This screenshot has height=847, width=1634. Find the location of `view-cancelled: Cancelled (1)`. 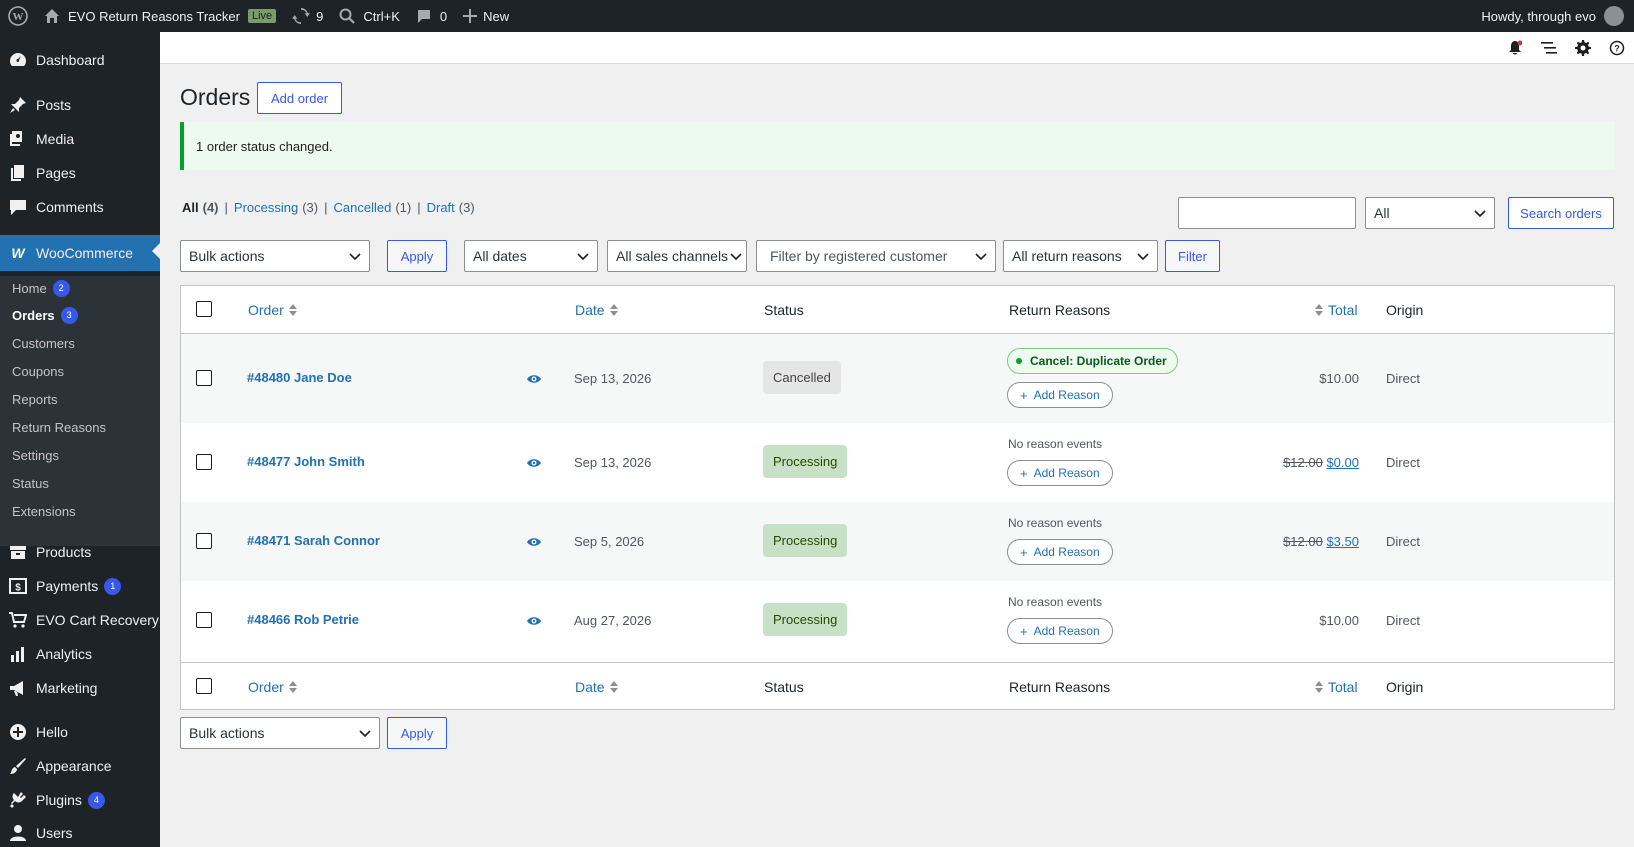

view-cancelled: Cancelled (1) is located at coordinates (373, 207).